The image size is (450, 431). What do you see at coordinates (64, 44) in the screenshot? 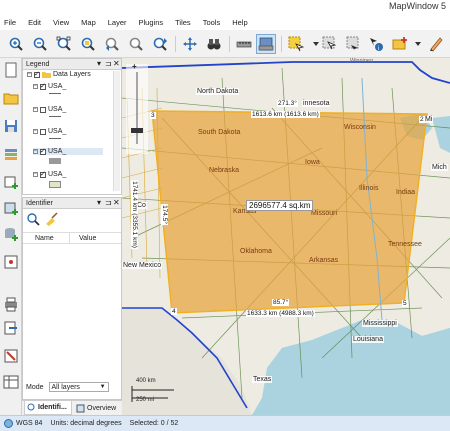
I see `zoom-extent-icon` at bounding box center [64, 44].